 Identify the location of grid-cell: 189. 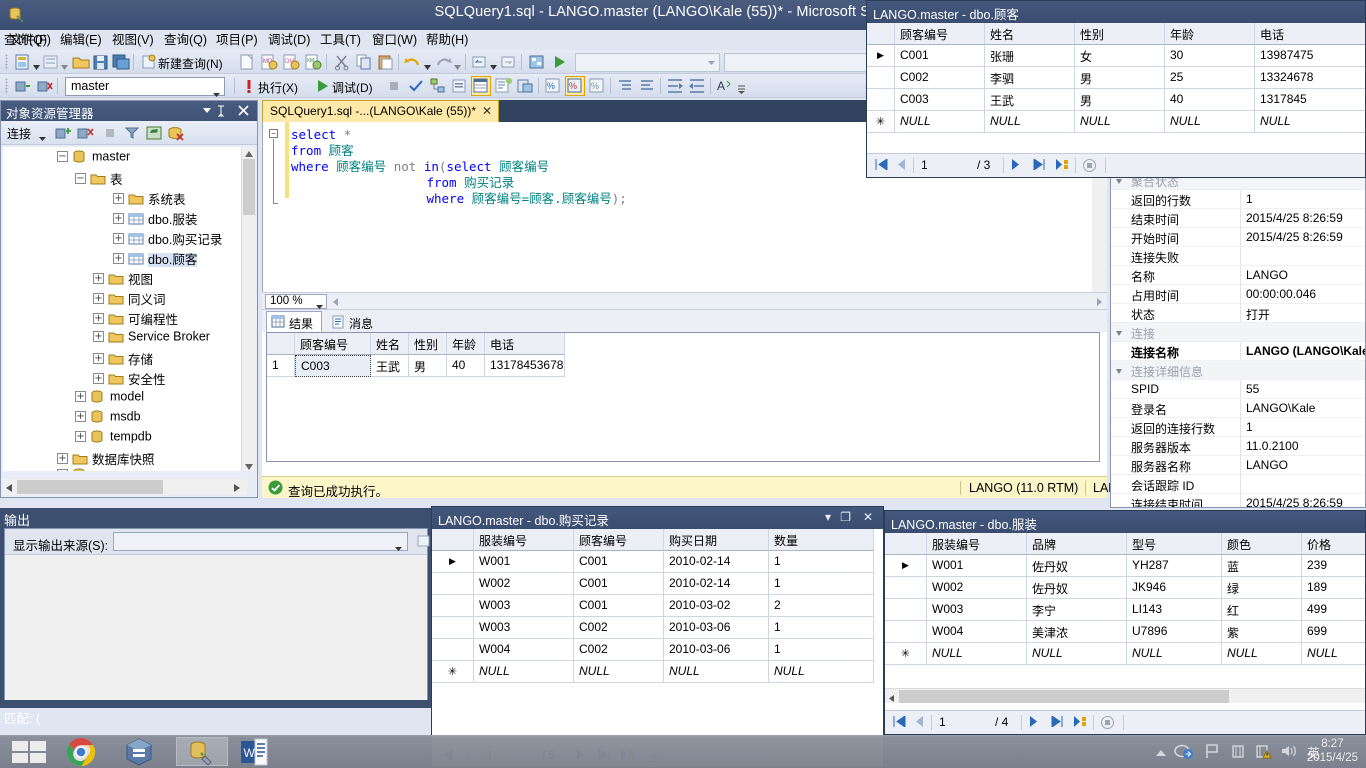
(1333, 588).